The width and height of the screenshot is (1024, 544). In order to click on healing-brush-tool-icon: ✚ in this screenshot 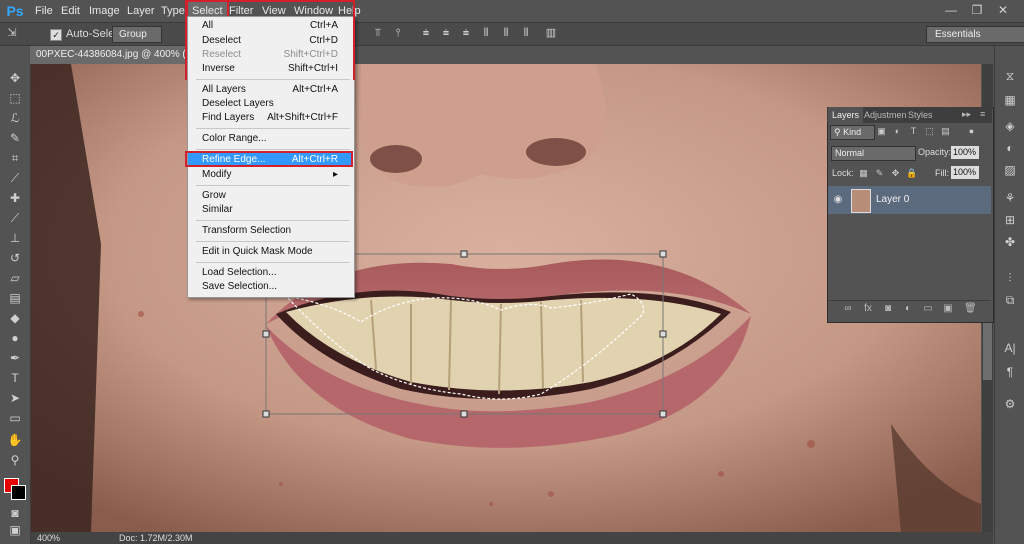, I will do `click(15, 198)`.